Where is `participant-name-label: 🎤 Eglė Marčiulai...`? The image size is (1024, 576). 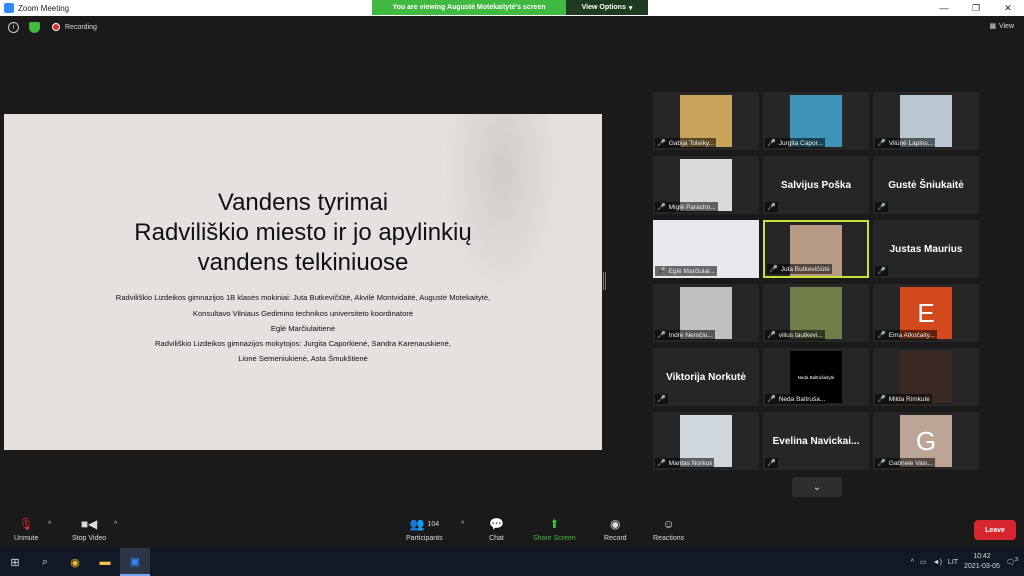
participant-name-label: 🎤 Eglė Marčiulai... is located at coordinates (686, 271).